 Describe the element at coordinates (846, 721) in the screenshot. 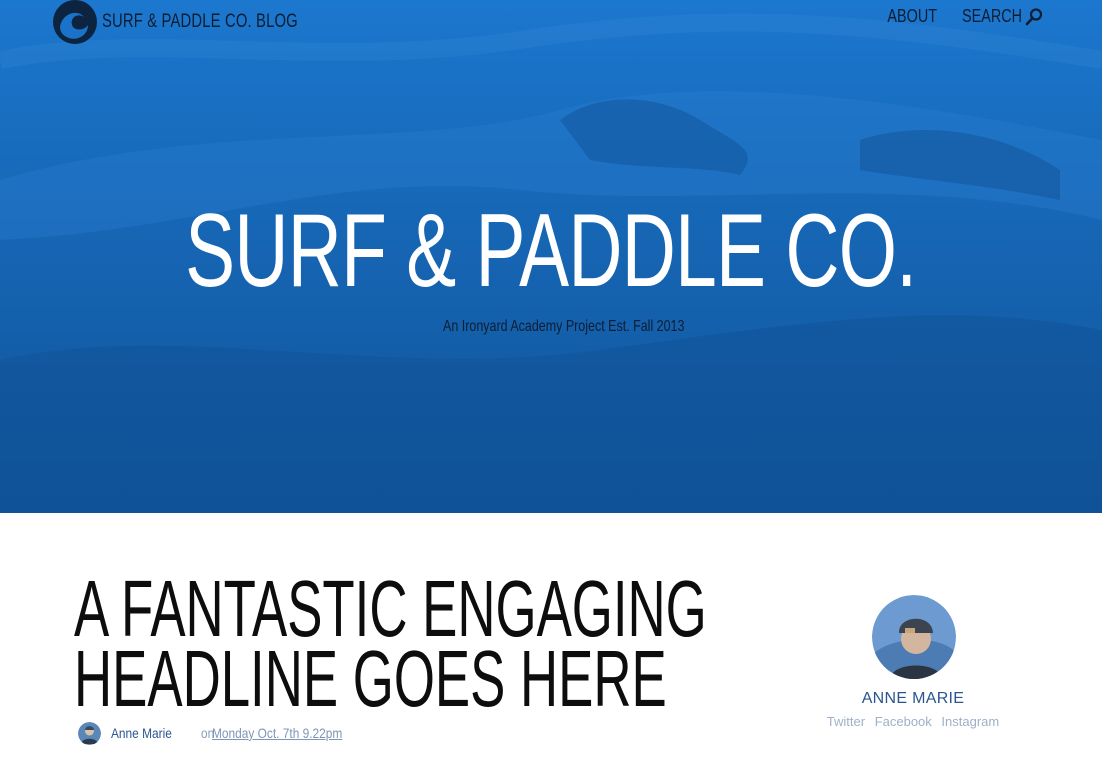

I see `social-twitter-link: Twitter` at that location.